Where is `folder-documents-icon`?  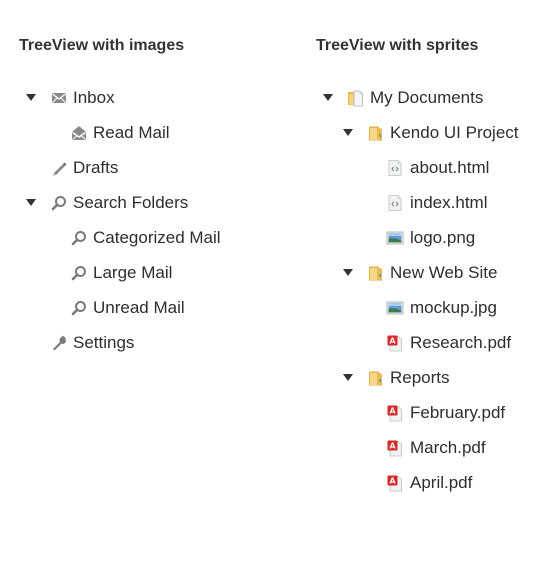
folder-documents-icon is located at coordinates (355, 98).